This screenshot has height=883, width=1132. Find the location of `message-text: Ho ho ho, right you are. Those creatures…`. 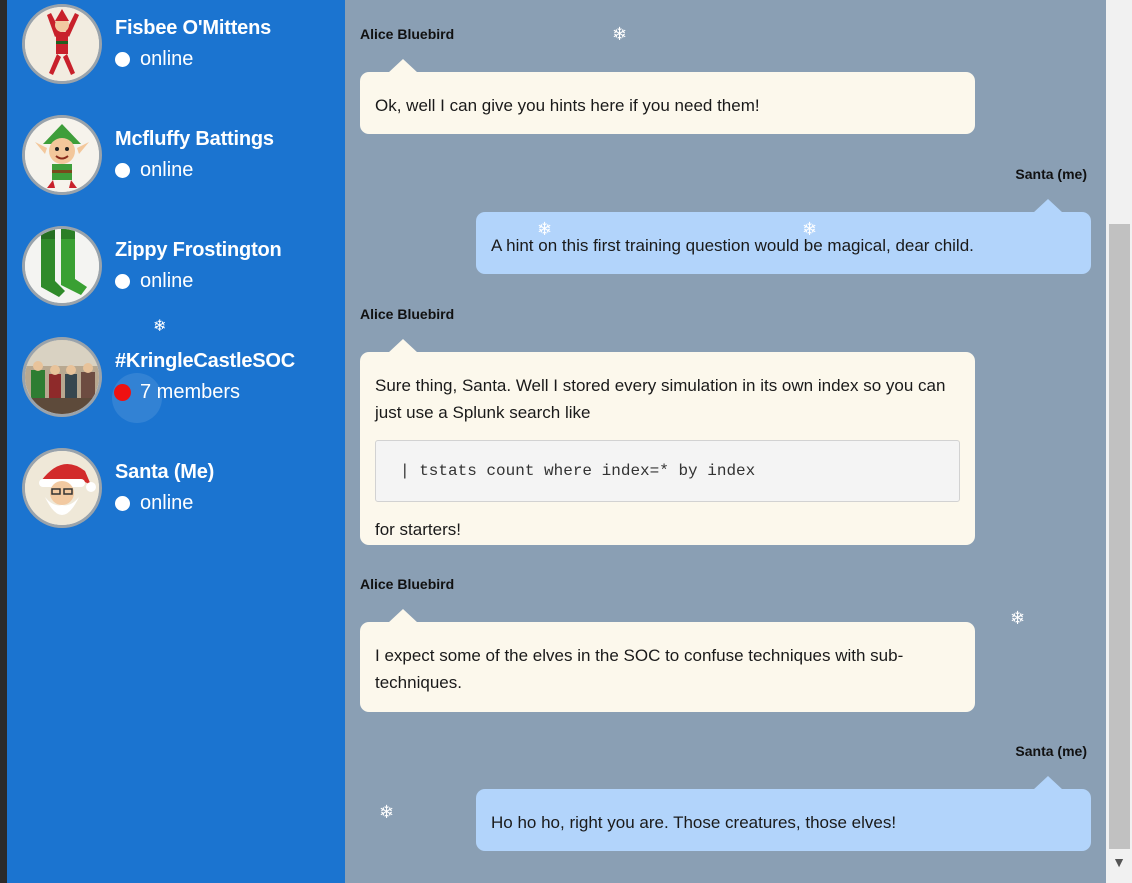

message-text: Ho ho ho, right you are. Those creatures… is located at coordinates (694, 822).